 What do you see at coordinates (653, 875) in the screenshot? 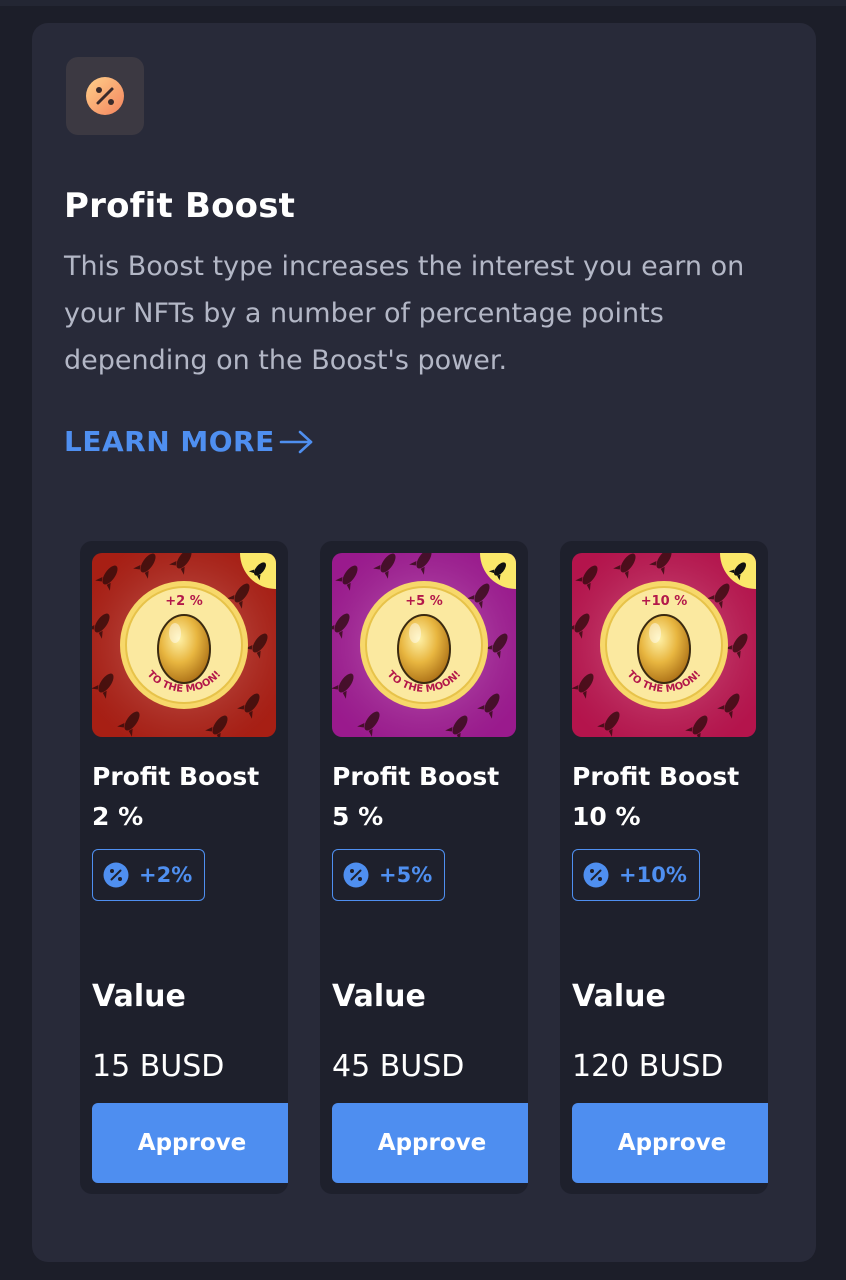
I see `chip-label: +10%` at bounding box center [653, 875].